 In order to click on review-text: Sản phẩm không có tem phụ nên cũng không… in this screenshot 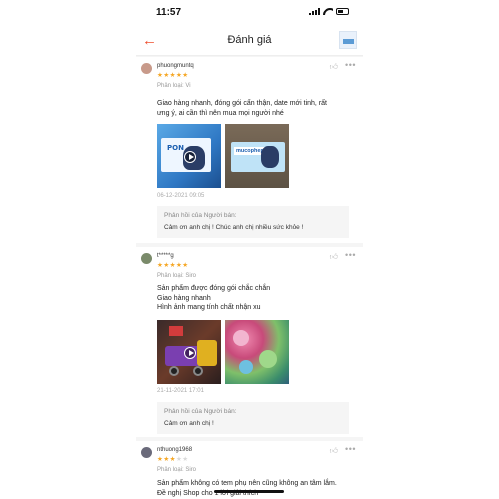, I will do `click(257, 488)`.